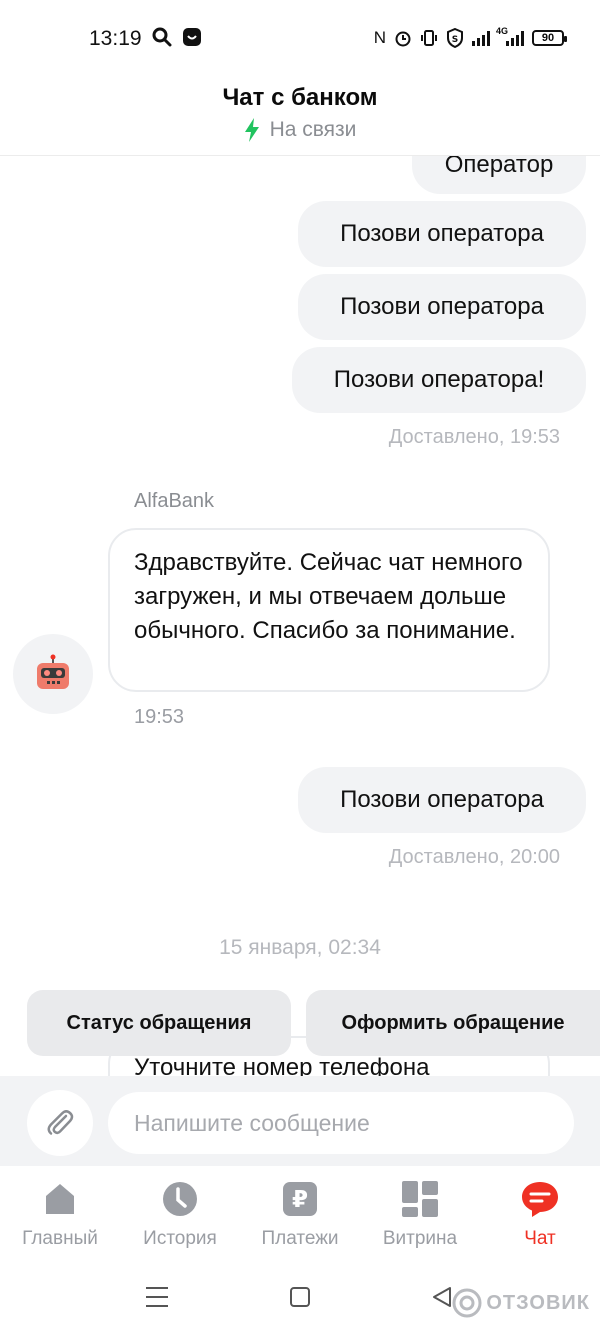 The height and width of the screenshot is (1333, 600). Describe the element at coordinates (300, 117) in the screenshot. I see `chat-header: Чат с банком На связи` at that location.